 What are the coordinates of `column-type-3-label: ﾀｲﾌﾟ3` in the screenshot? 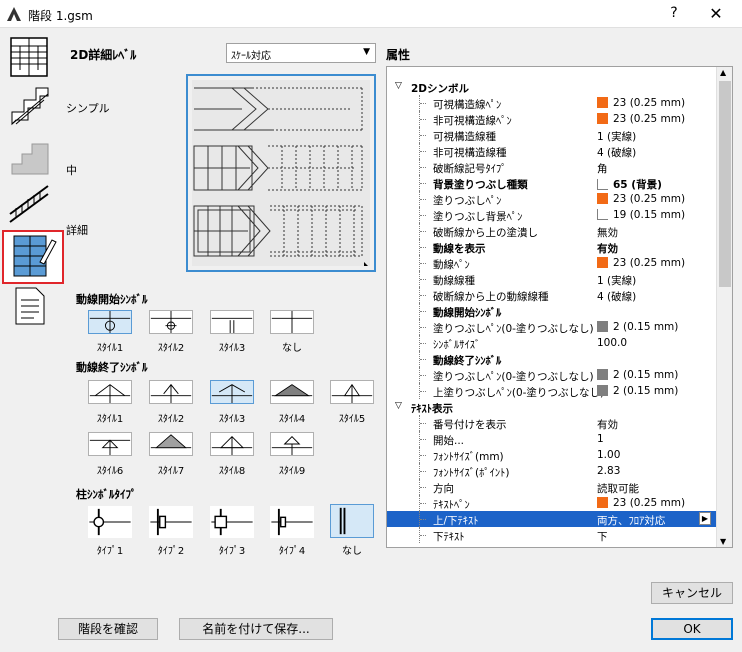 It's located at (232, 551).